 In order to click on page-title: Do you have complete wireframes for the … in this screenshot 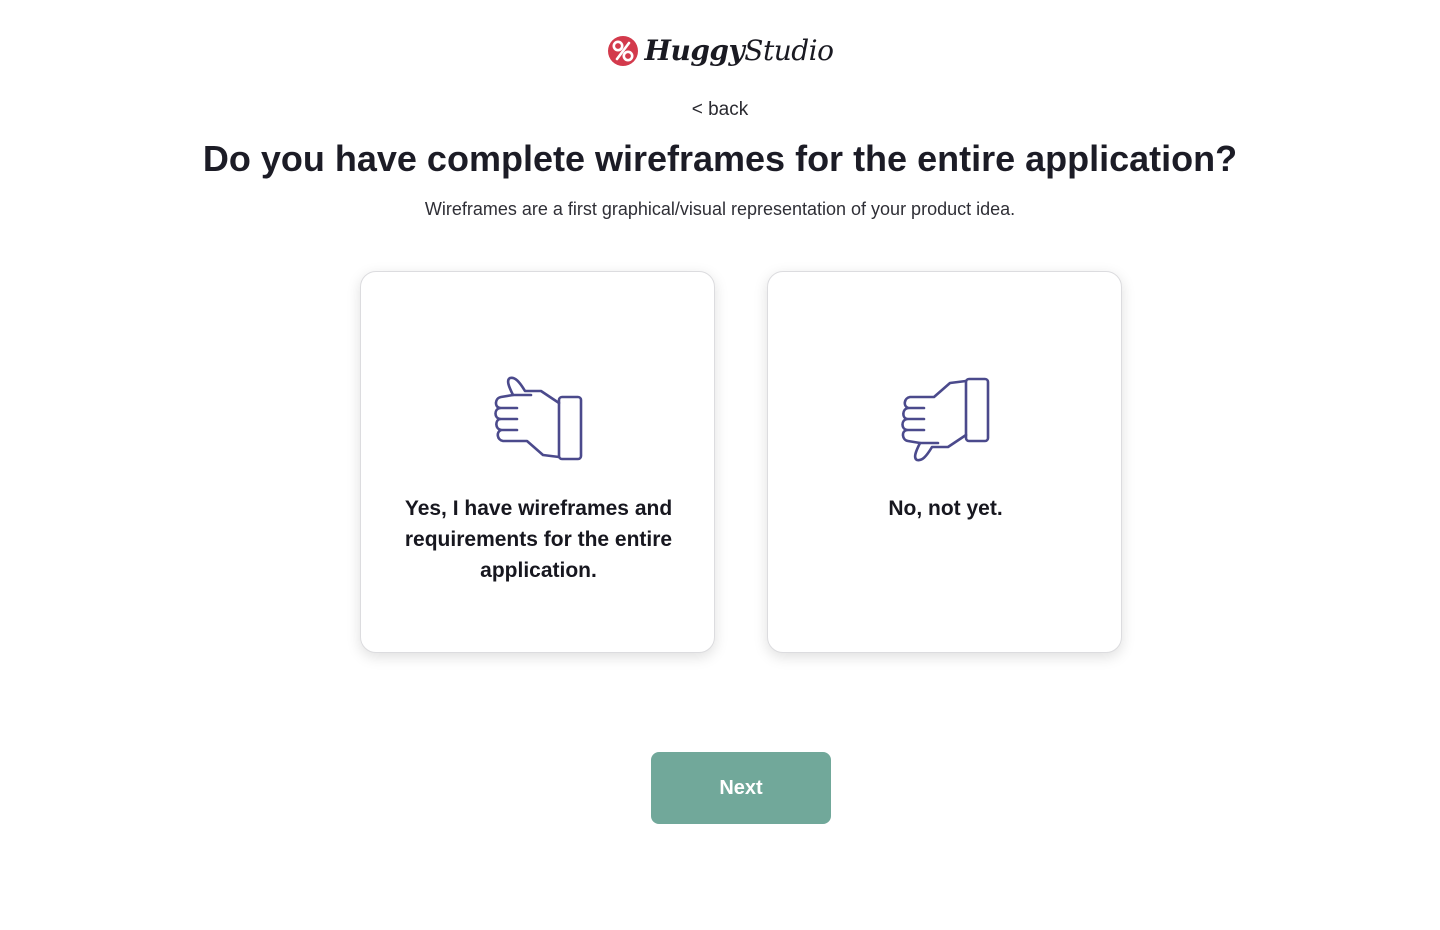, I will do `click(720, 158)`.